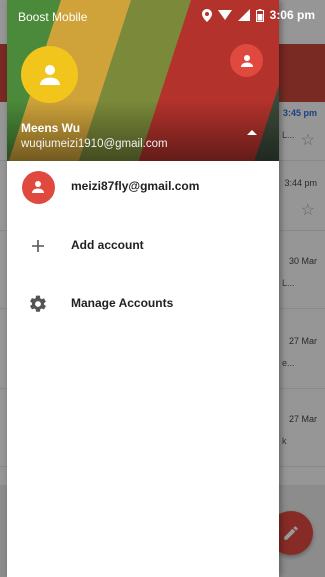 The height and width of the screenshot is (577, 325). Describe the element at coordinates (38, 304) in the screenshot. I see `gear-icon` at that location.